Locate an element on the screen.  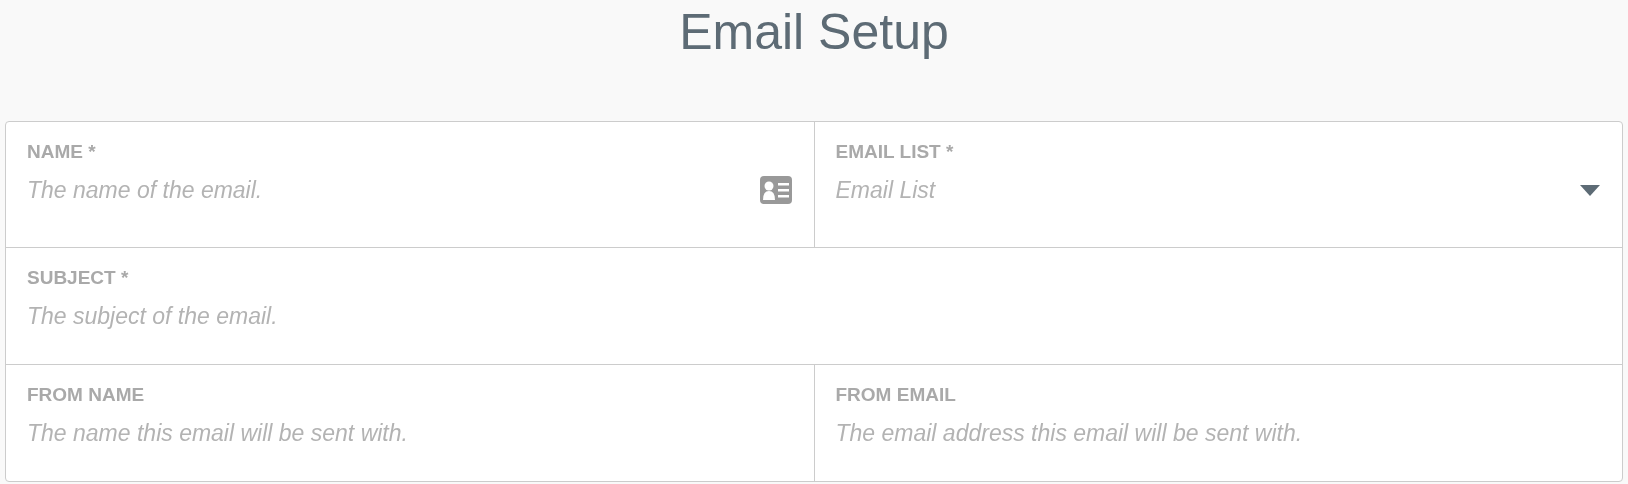
field-label: FROM NAME is located at coordinates (86, 395).